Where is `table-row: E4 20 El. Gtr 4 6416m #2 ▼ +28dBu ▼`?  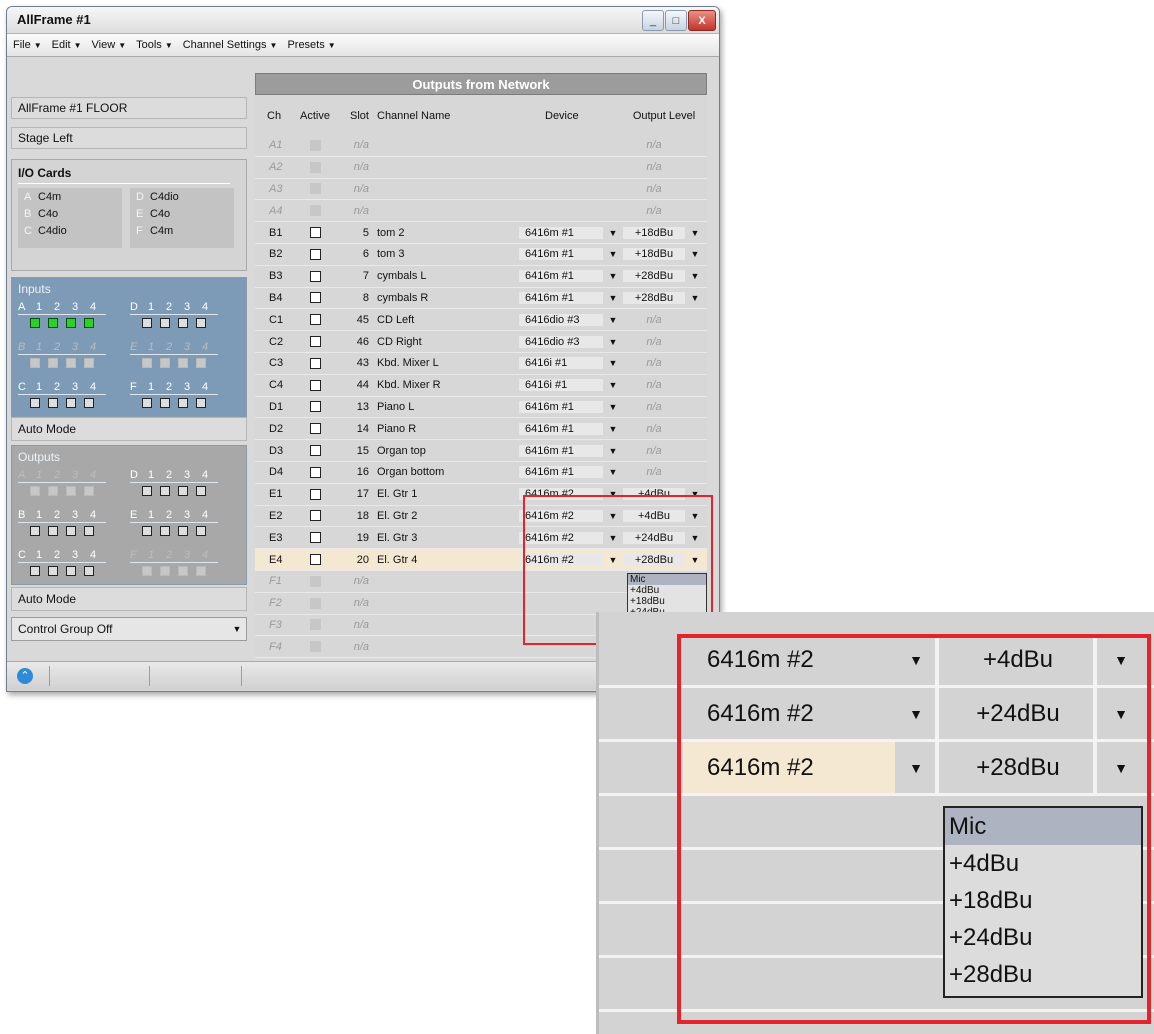
table-row: E4 20 El. Gtr 4 6416m #2 ▼ +28dBu ▼ is located at coordinates (481, 560).